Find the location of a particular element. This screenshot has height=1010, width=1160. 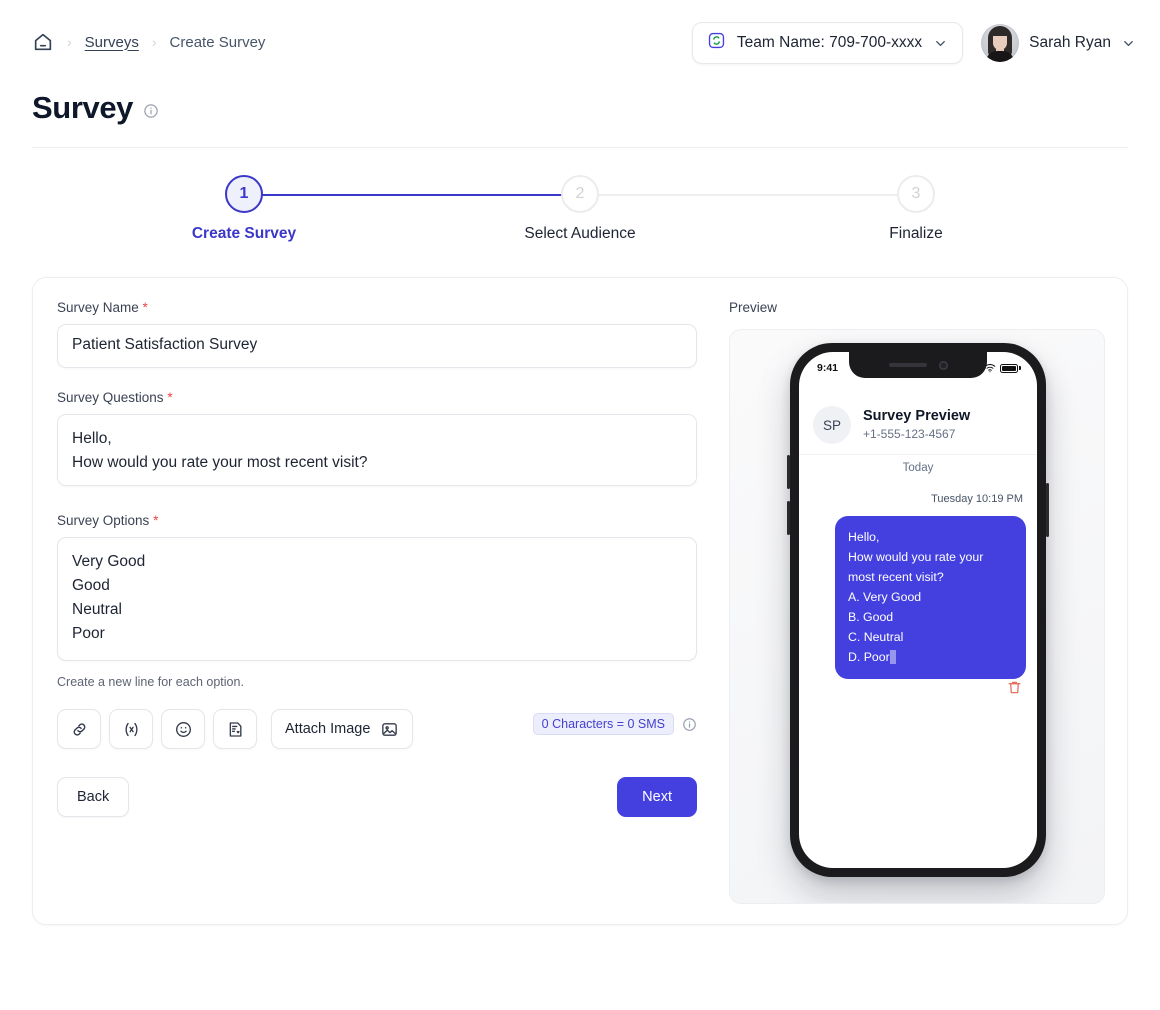

day-separator: Today is located at coordinates (918, 468).